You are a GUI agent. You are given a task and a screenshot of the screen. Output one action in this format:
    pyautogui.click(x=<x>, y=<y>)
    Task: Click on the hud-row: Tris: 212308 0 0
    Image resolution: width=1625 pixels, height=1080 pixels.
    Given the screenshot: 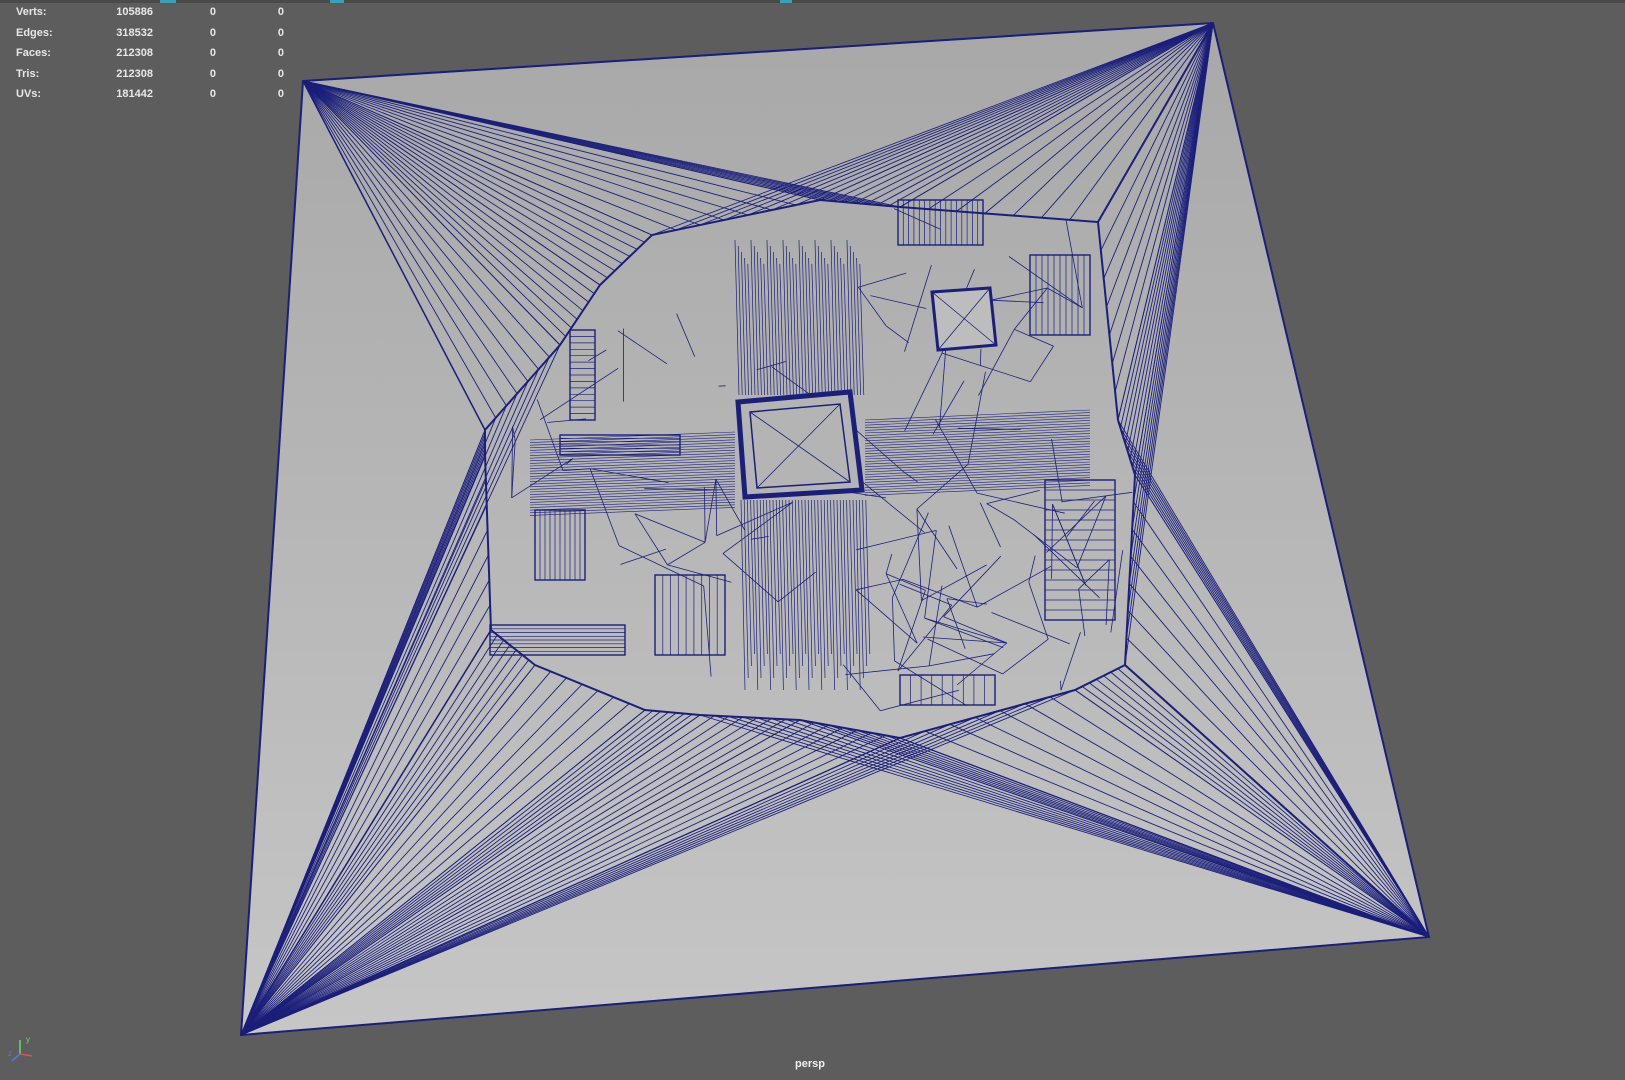 What is the action you would take?
    pyautogui.click(x=150, y=74)
    